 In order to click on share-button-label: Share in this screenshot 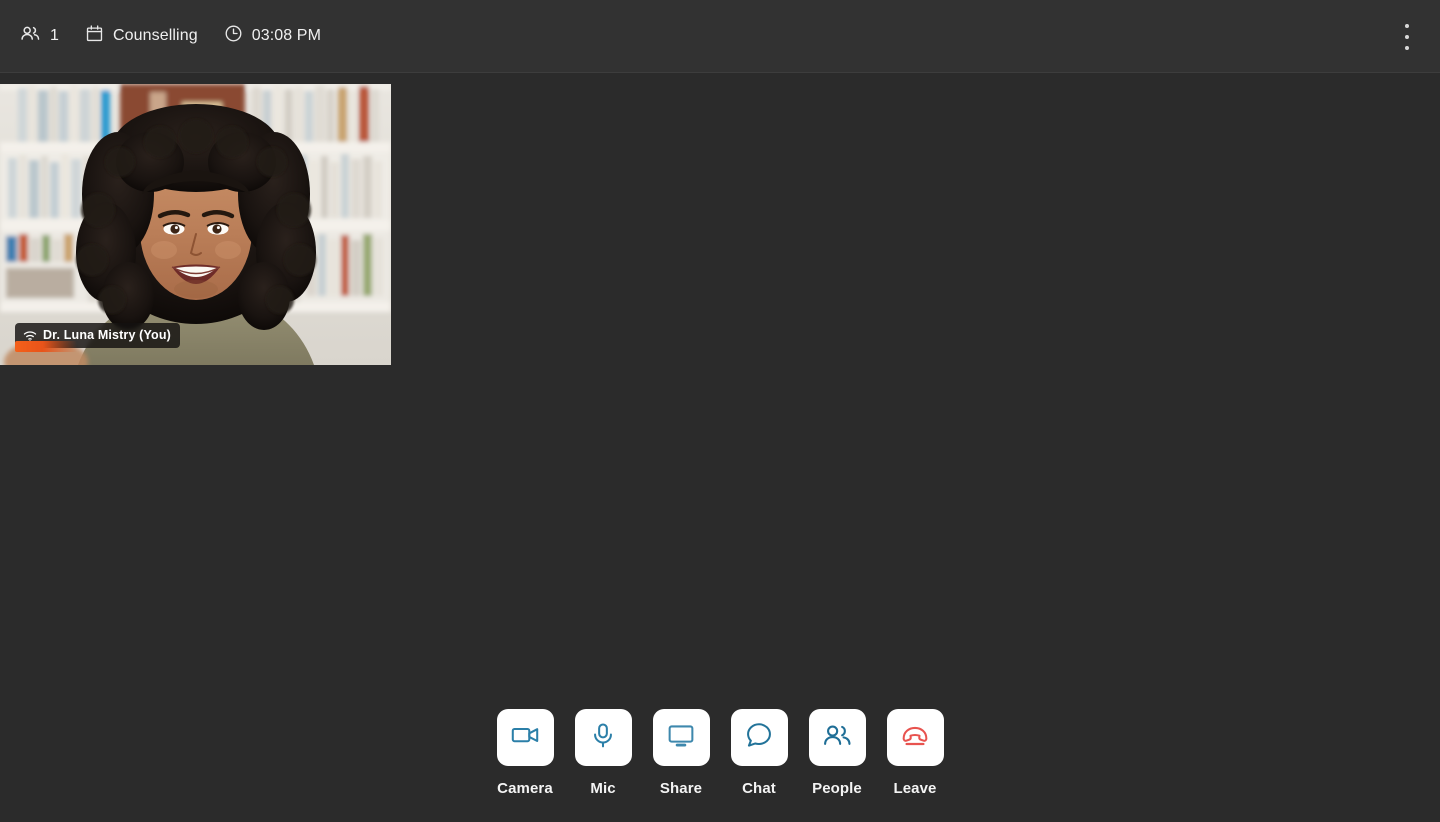, I will do `click(681, 788)`.